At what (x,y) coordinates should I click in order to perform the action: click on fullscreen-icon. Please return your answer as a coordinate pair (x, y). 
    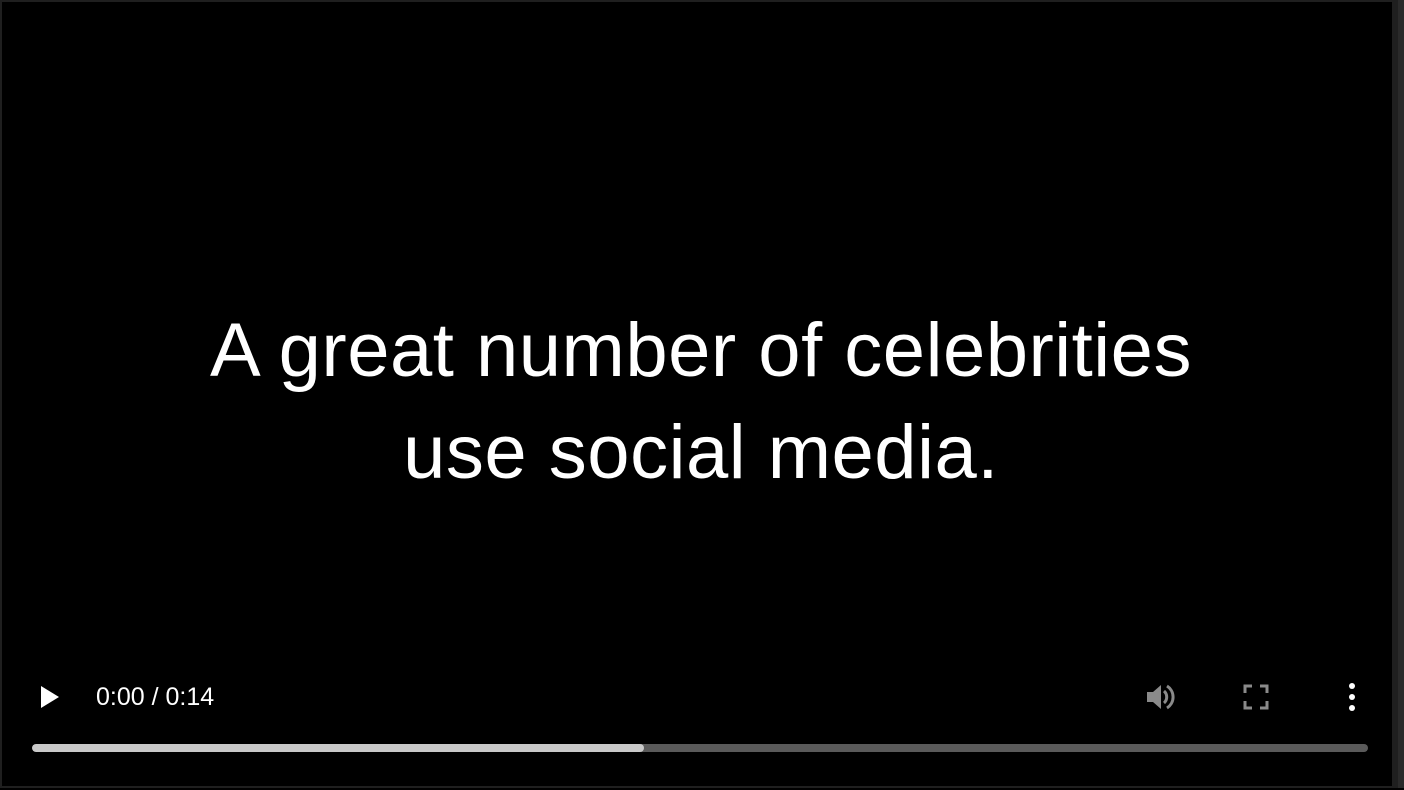
    Looking at the image, I should click on (1256, 697).